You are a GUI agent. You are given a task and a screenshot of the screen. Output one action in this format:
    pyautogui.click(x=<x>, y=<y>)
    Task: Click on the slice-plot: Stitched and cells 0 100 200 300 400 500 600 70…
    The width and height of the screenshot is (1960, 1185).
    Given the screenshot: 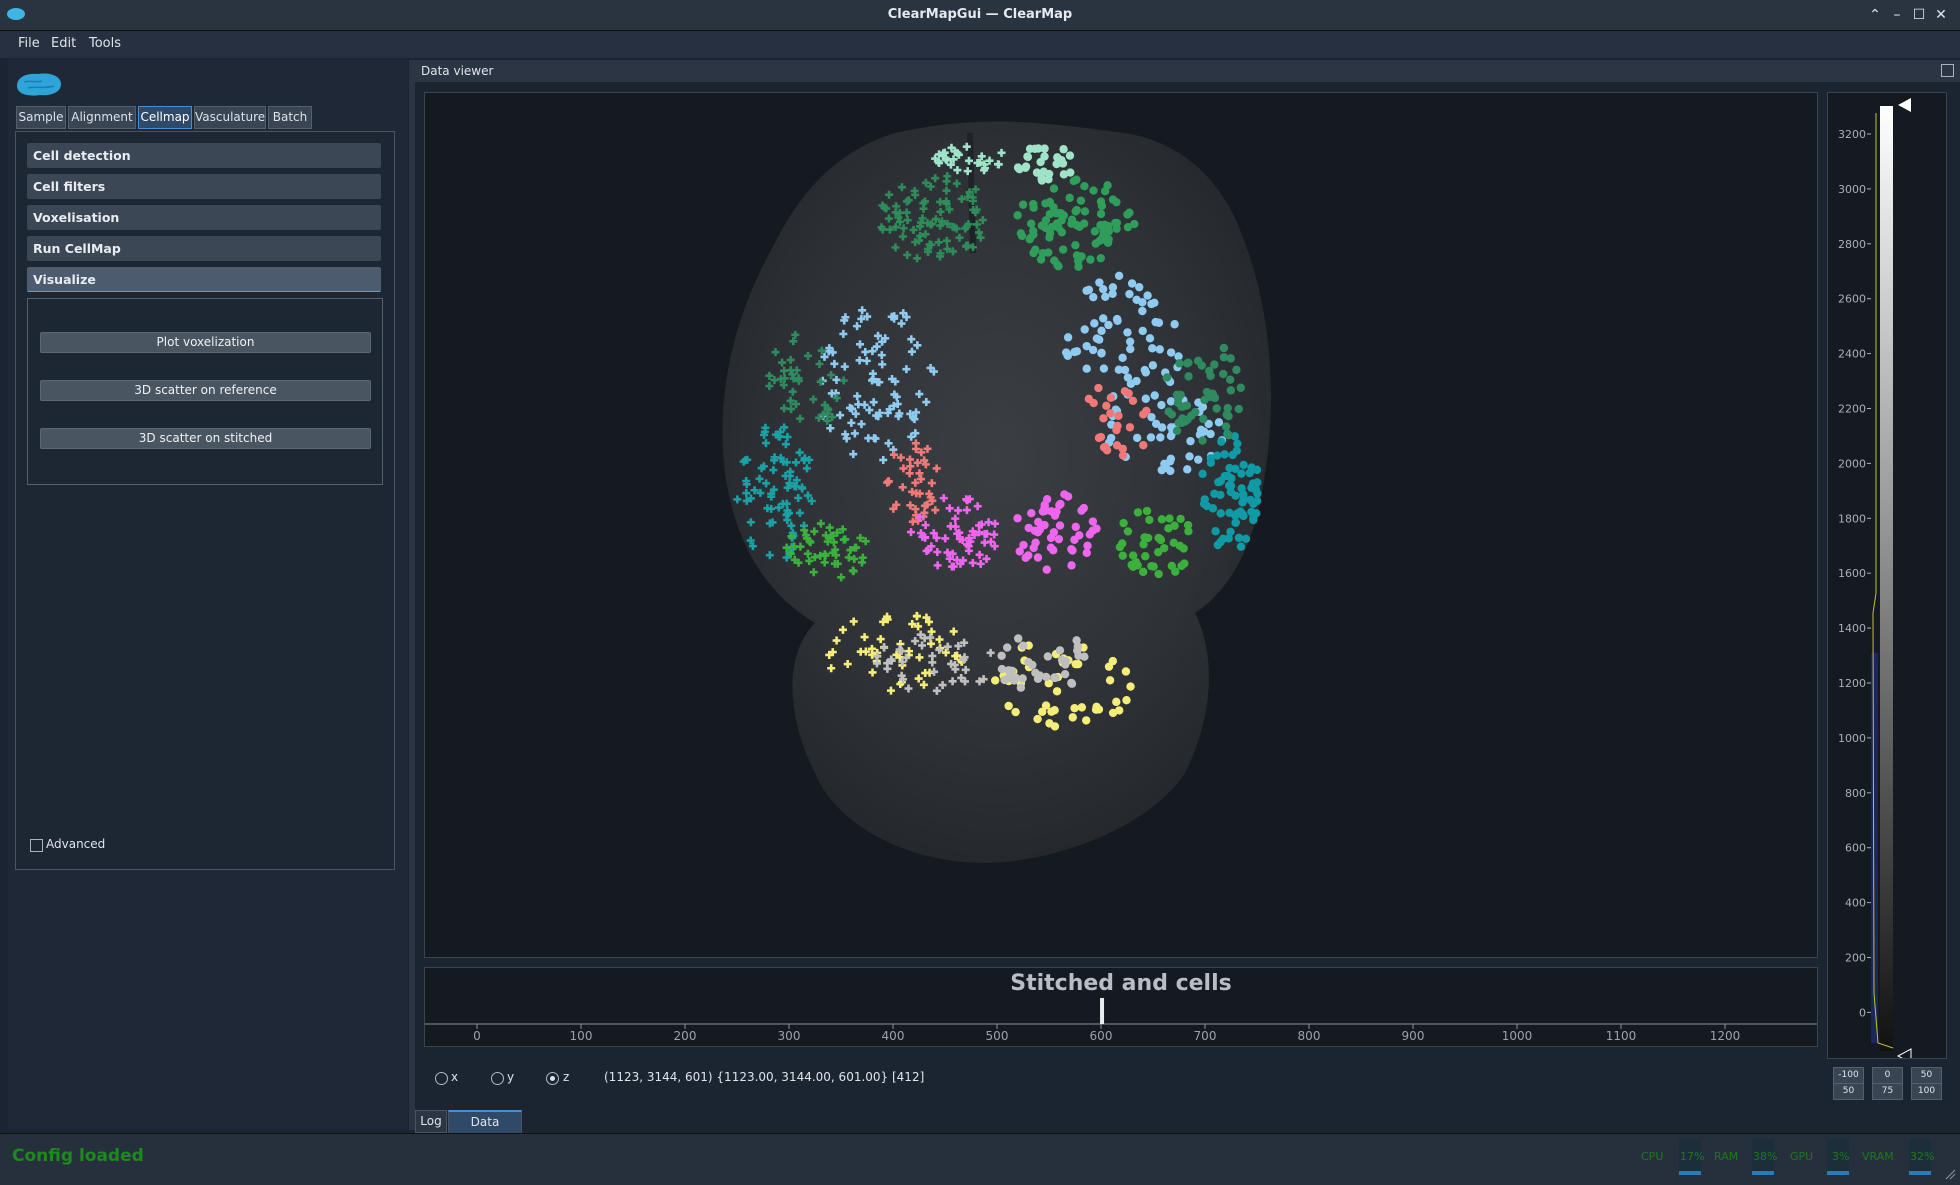 What is the action you would take?
    pyautogui.click(x=1121, y=1007)
    